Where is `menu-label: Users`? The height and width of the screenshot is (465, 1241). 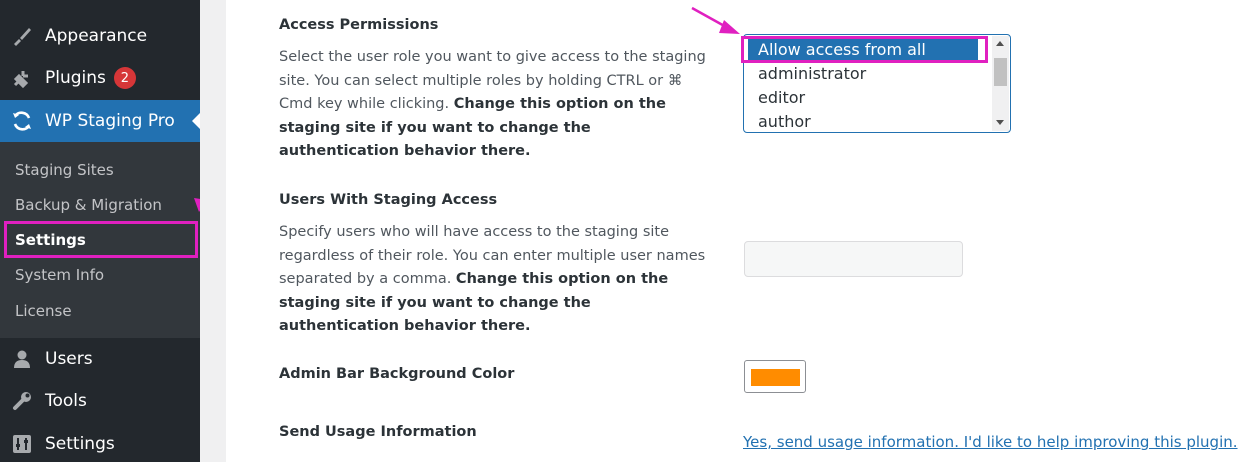 menu-label: Users is located at coordinates (69, 359).